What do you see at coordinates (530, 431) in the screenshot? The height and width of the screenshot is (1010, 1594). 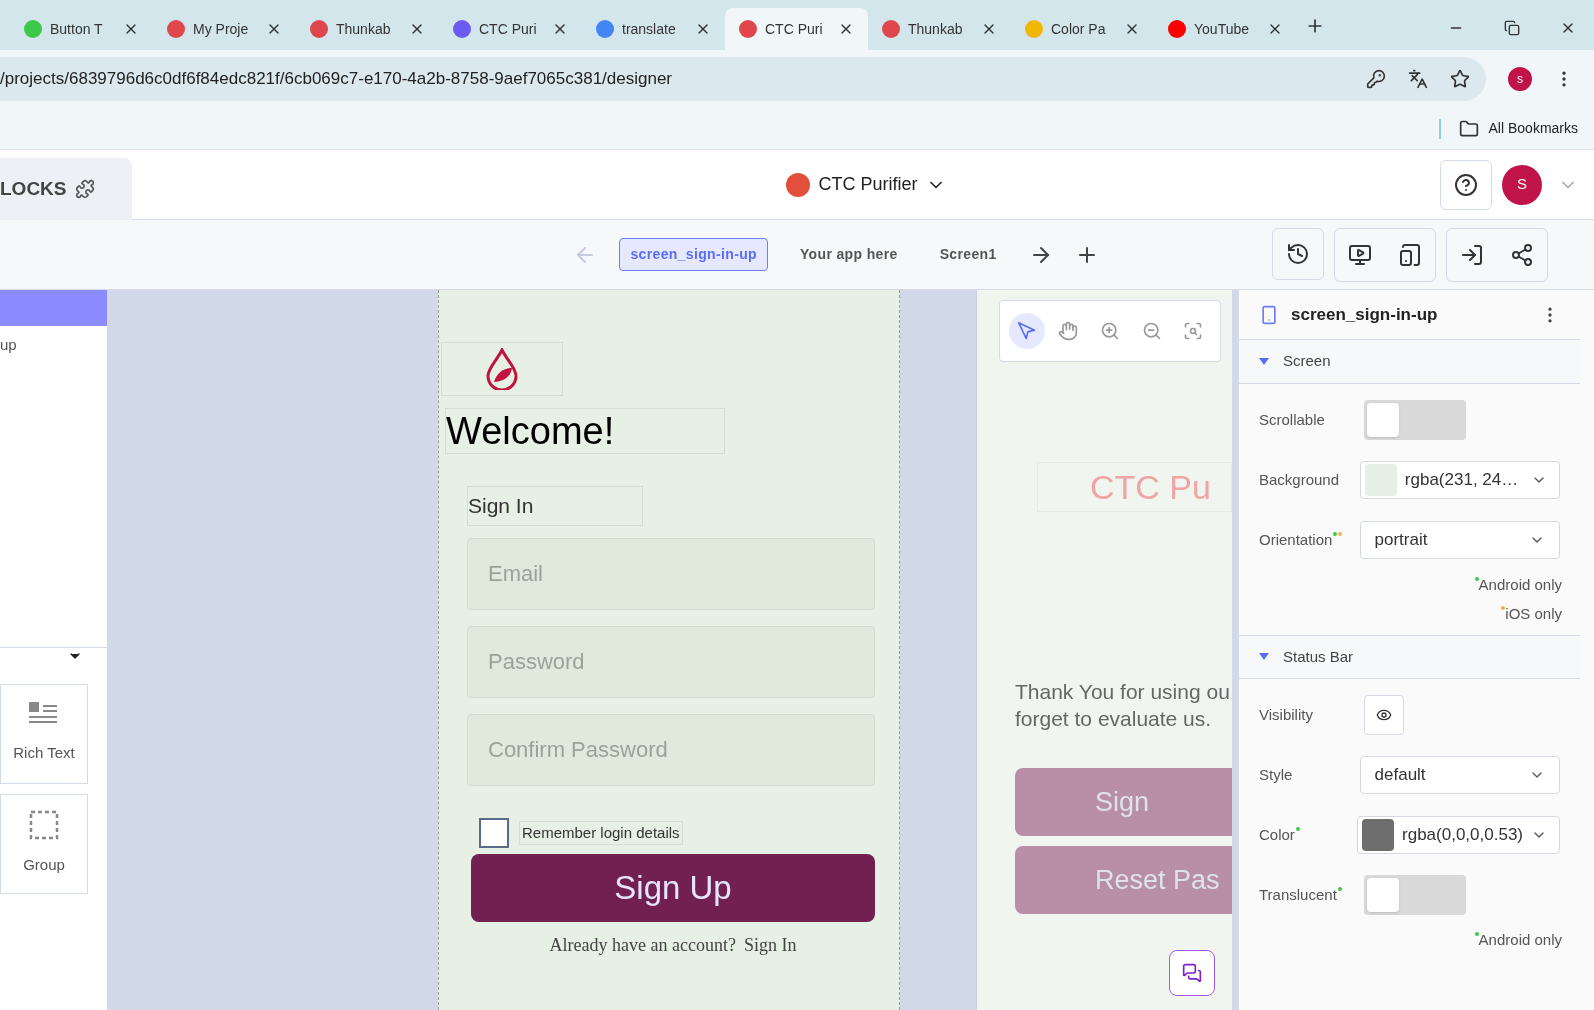 I see `welcome-heading: Welcome!` at bounding box center [530, 431].